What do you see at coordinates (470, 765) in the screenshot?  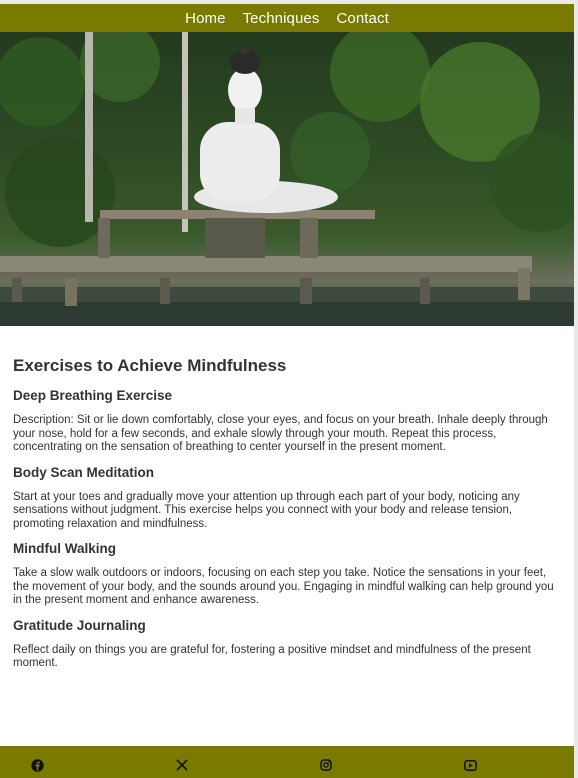 I see `youtube-icon` at bounding box center [470, 765].